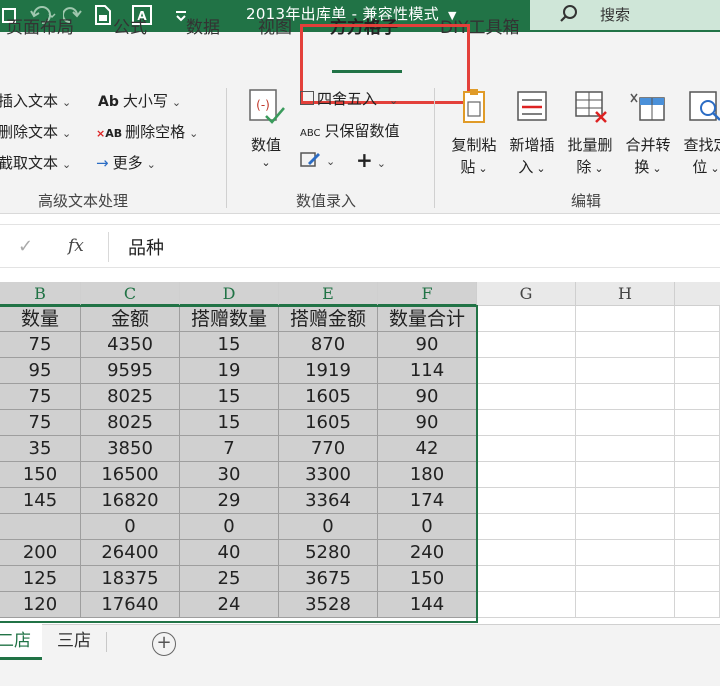 Image resolution: width=720 pixels, height=686 pixels. What do you see at coordinates (130, 371) in the screenshot?
I see `table-cell: 9595` at bounding box center [130, 371].